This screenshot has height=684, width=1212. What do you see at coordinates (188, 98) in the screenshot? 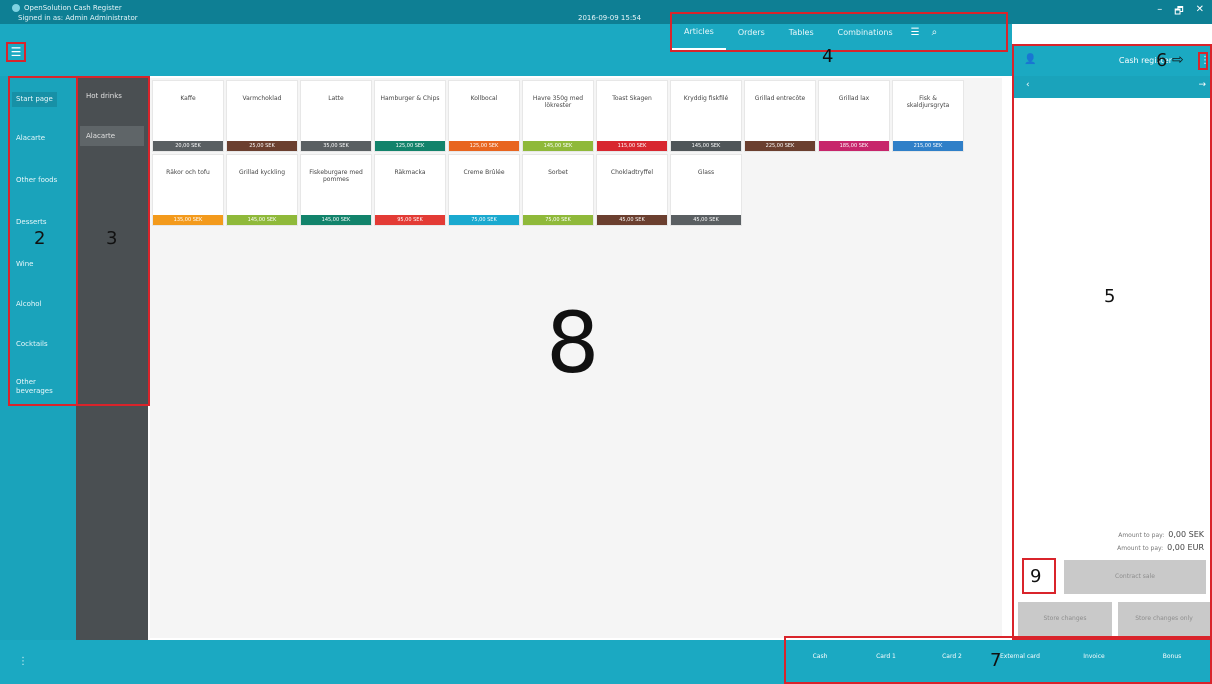
I see `article-name: Kaffe` at bounding box center [188, 98].